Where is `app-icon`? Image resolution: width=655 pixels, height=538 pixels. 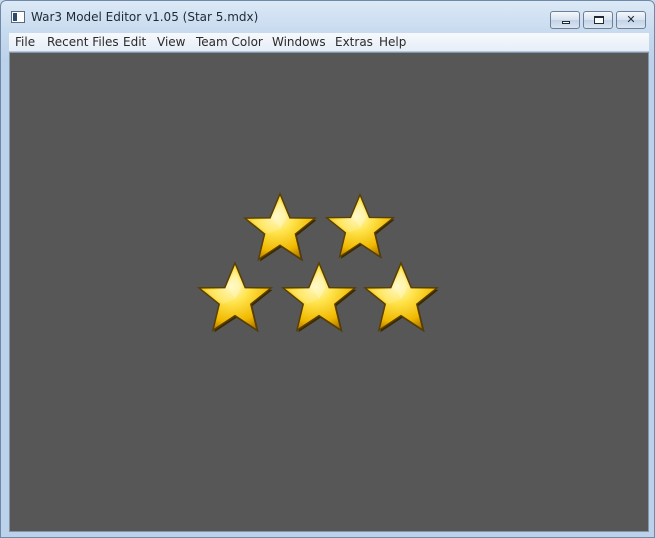
app-icon is located at coordinates (18, 17).